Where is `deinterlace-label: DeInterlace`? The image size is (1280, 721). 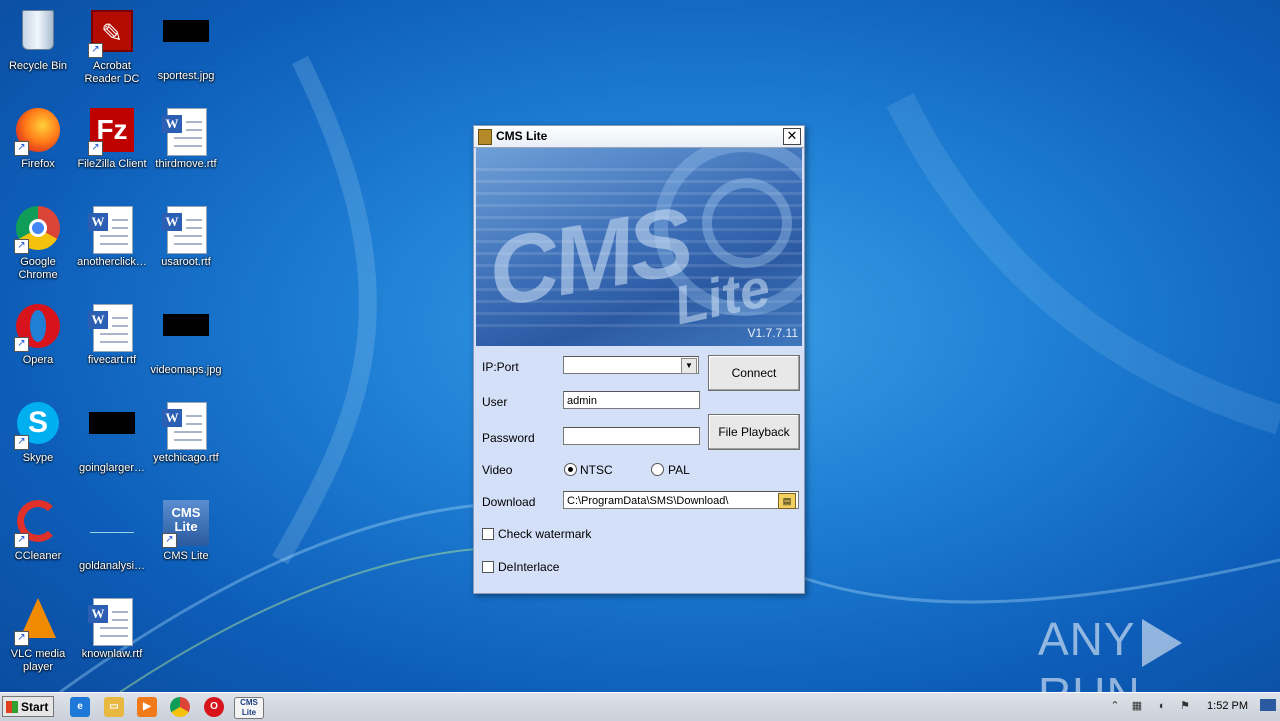
deinterlace-label: DeInterlace is located at coordinates (529, 567).